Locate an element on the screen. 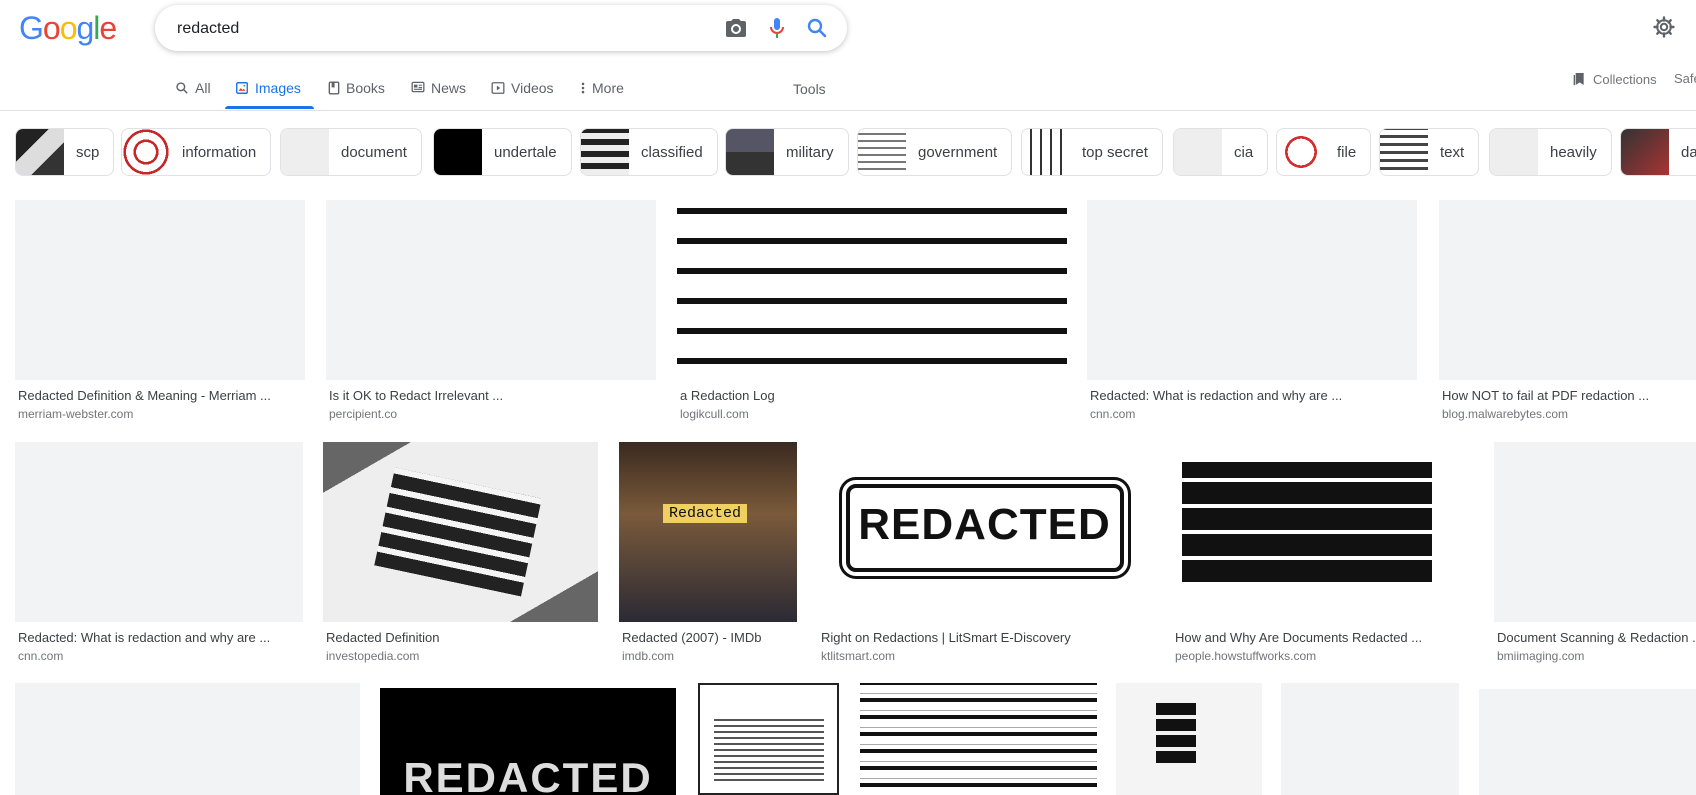 The height and width of the screenshot is (795, 1696). chip: heavily is located at coordinates (1550, 152).